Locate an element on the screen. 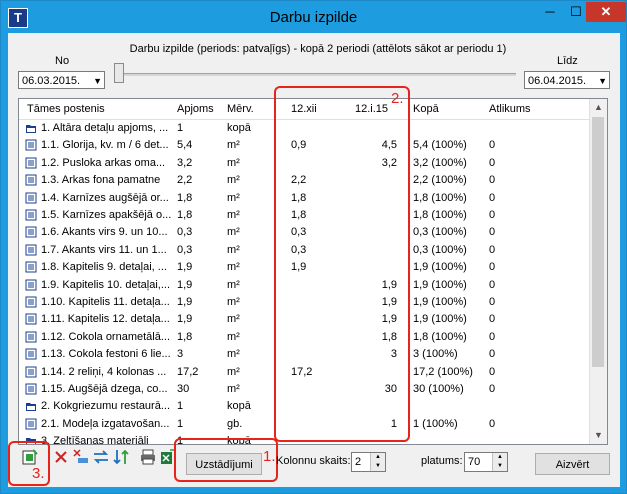 The height and width of the screenshot is (494, 627). cell-apjoms: 17,2 is located at coordinates (188, 371).